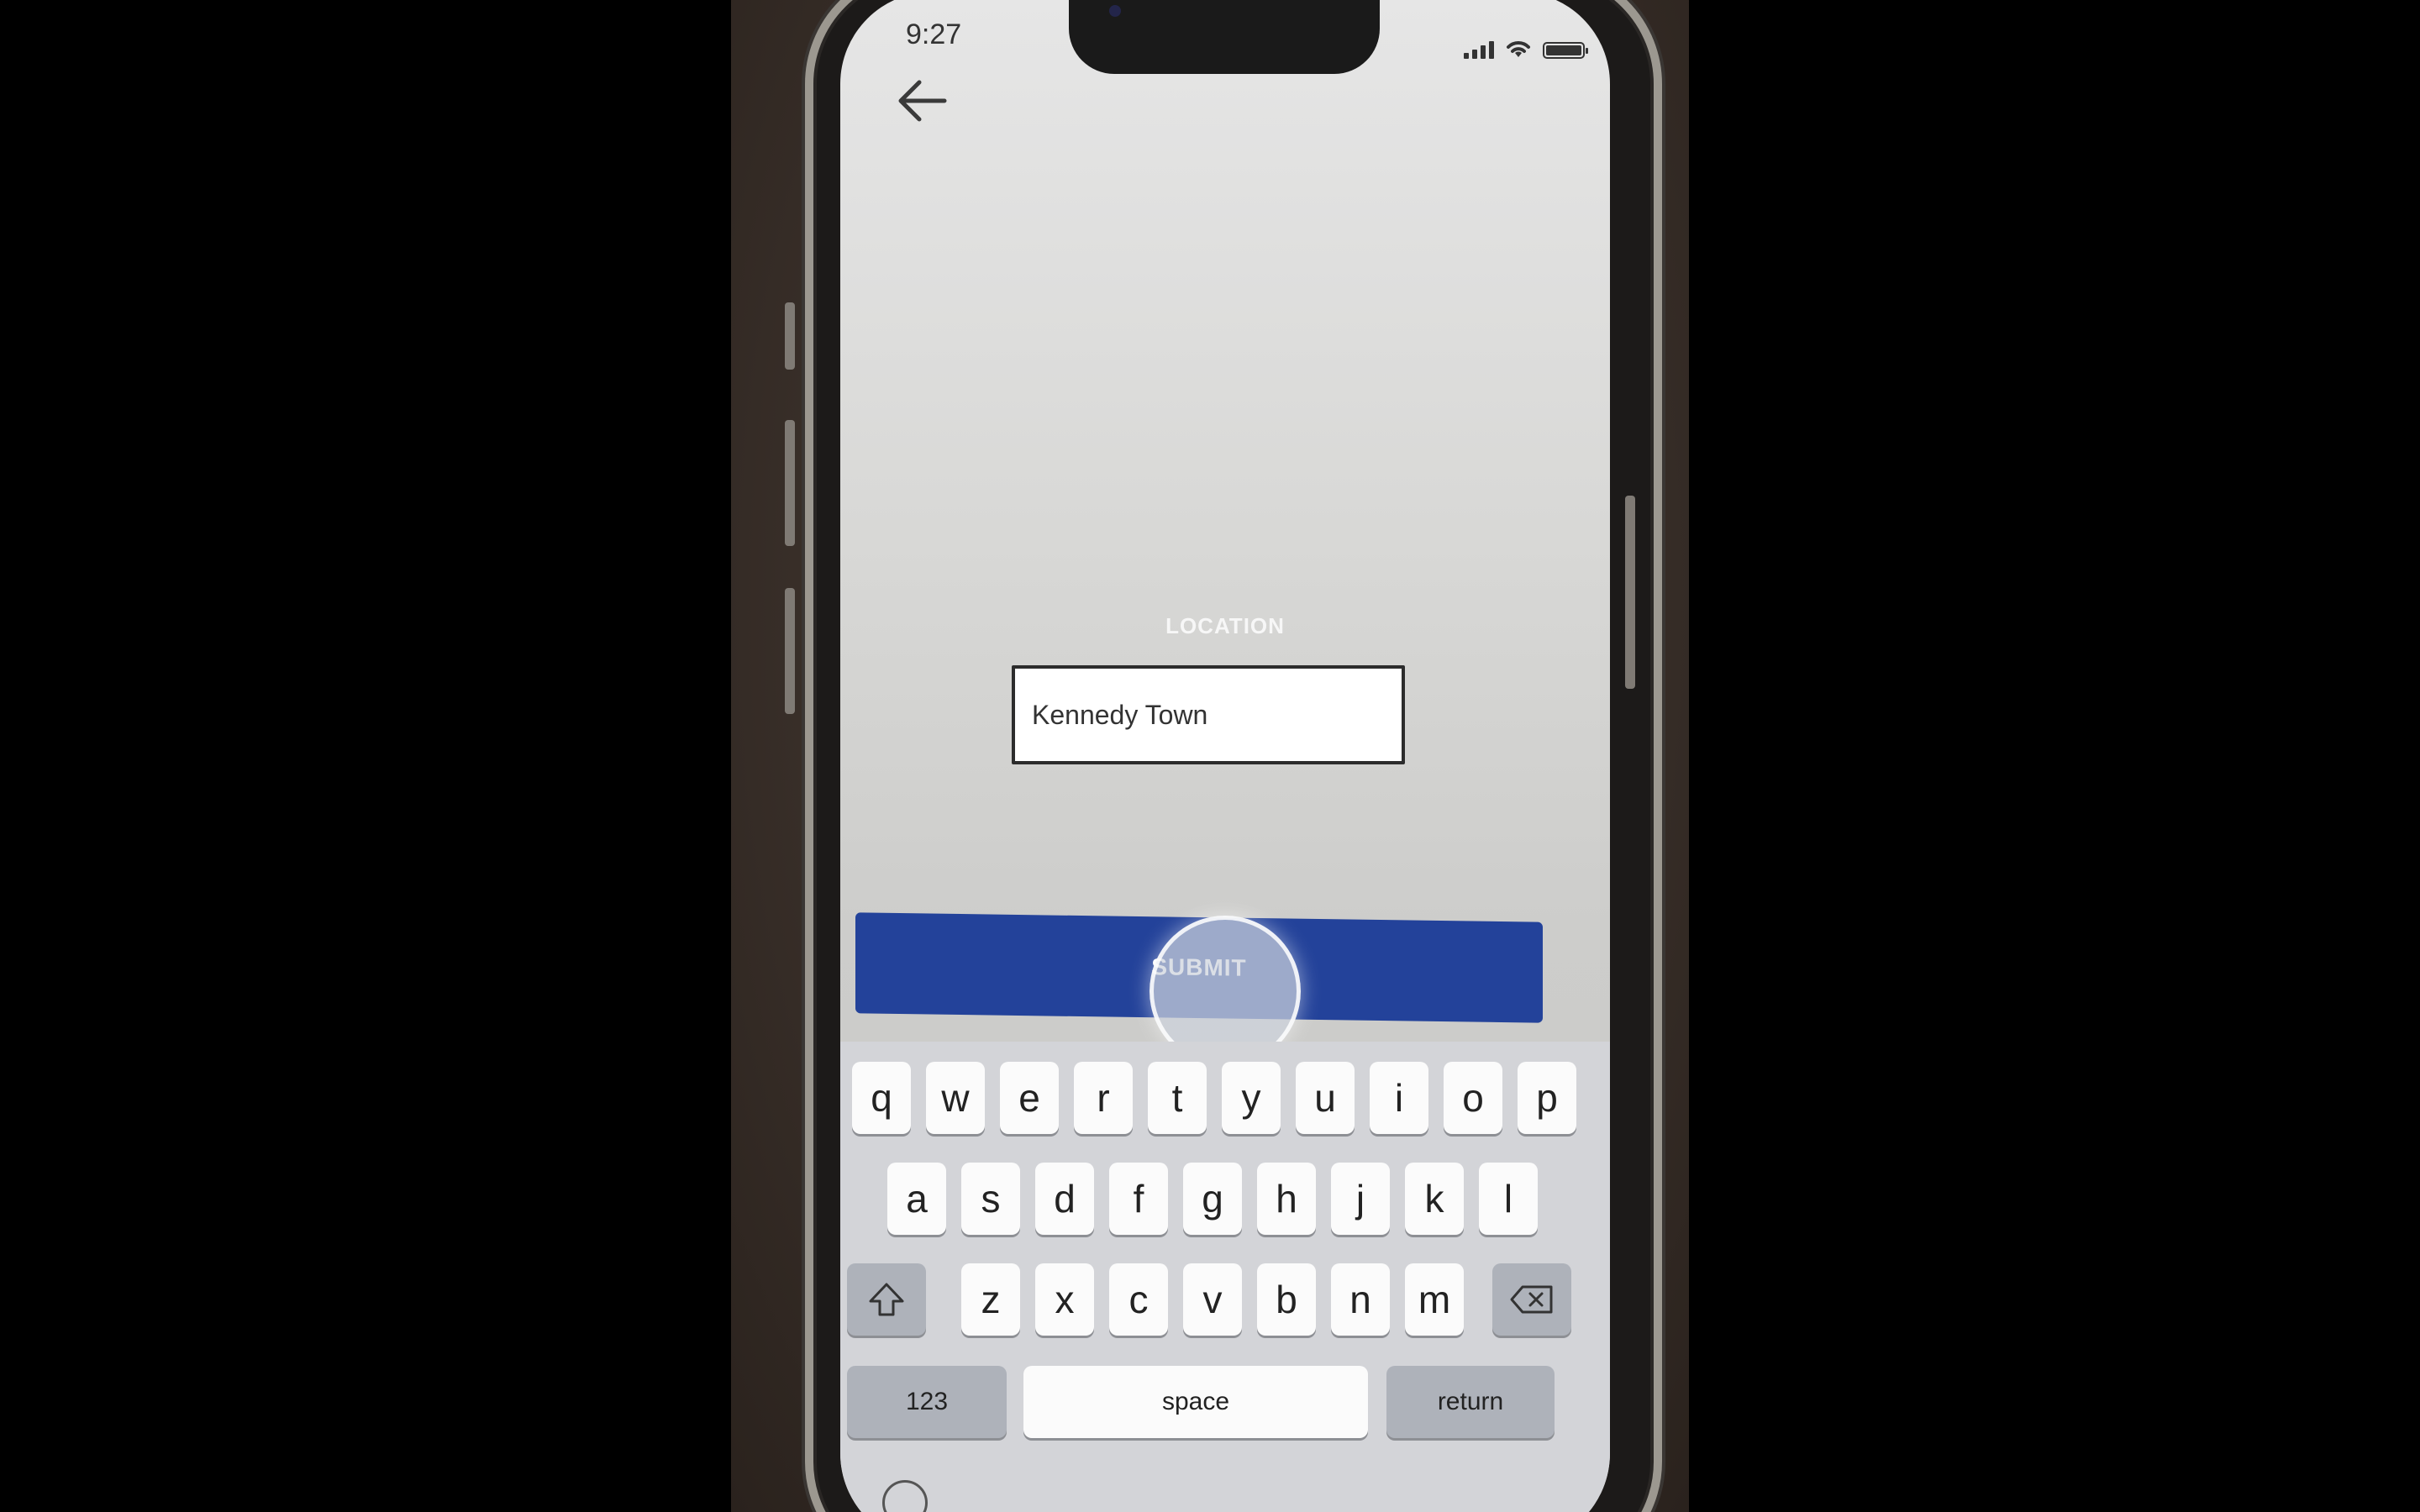 Image resolution: width=2420 pixels, height=1512 pixels. I want to click on shift-key, so click(886, 1299).